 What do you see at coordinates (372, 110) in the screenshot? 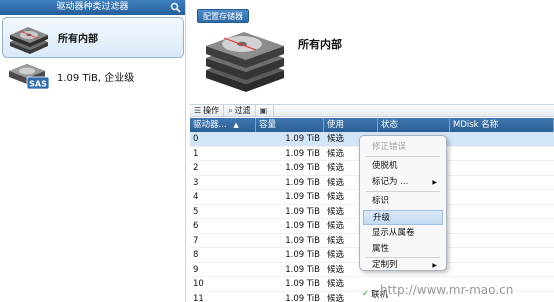
I see `grid-toolbar: ☰ 操作 ⌕ 过滤 ▣` at bounding box center [372, 110].